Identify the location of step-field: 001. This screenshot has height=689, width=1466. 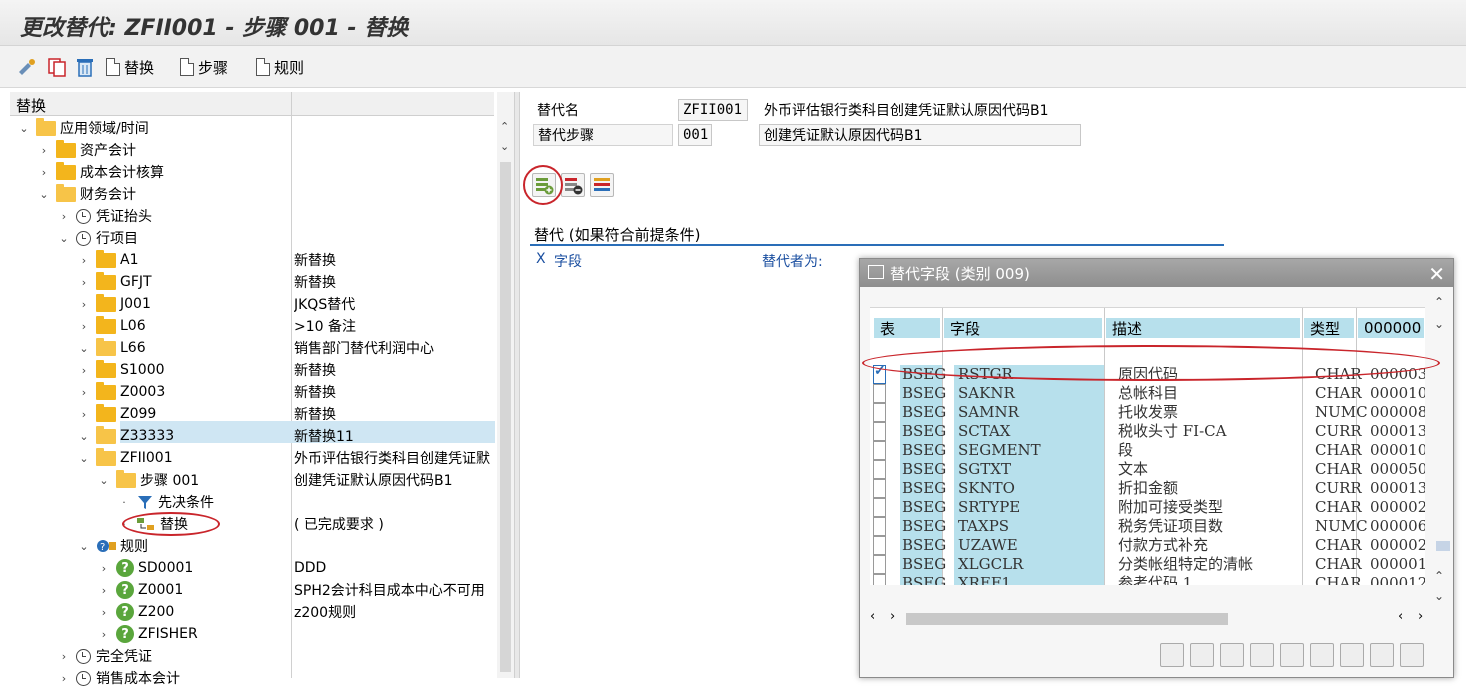
(695, 135).